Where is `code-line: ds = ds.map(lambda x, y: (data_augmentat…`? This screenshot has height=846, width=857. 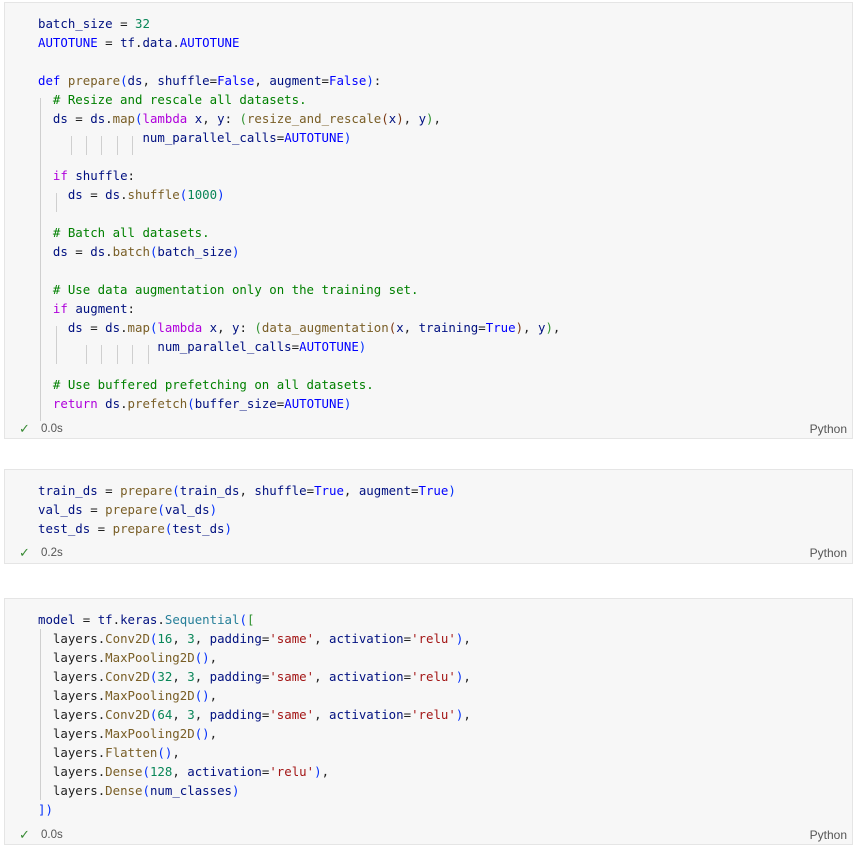
code-line: ds = ds.map(lambda x, y: (data_augmentat… is located at coordinates (299, 327).